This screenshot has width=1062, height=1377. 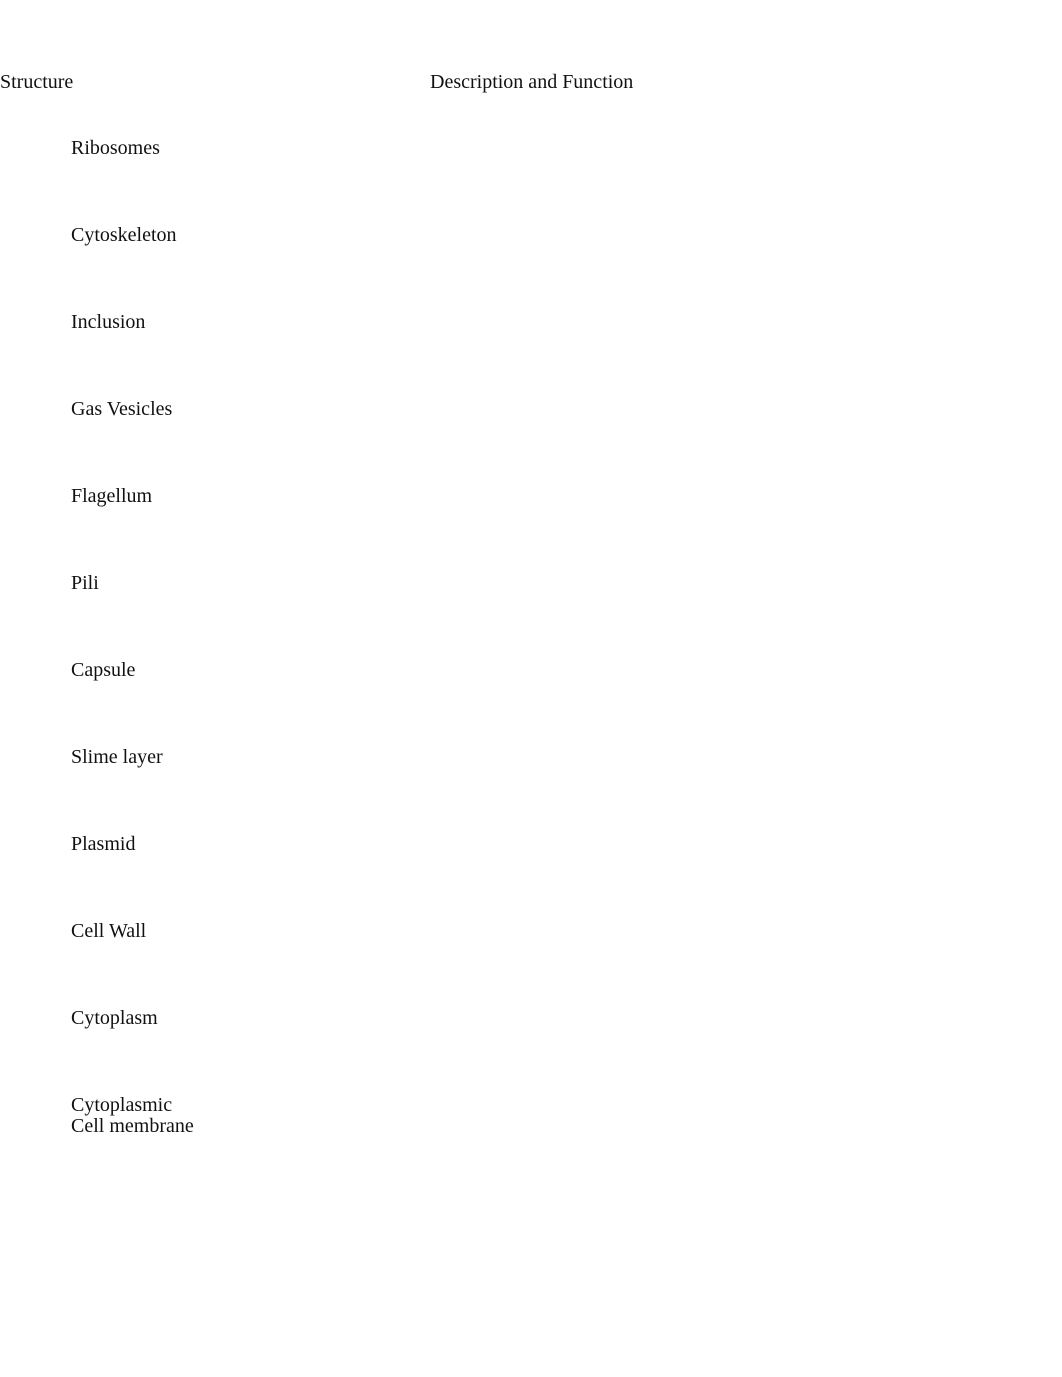 What do you see at coordinates (122, 409) in the screenshot?
I see `structure-label: Gas Vesicles` at bounding box center [122, 409].